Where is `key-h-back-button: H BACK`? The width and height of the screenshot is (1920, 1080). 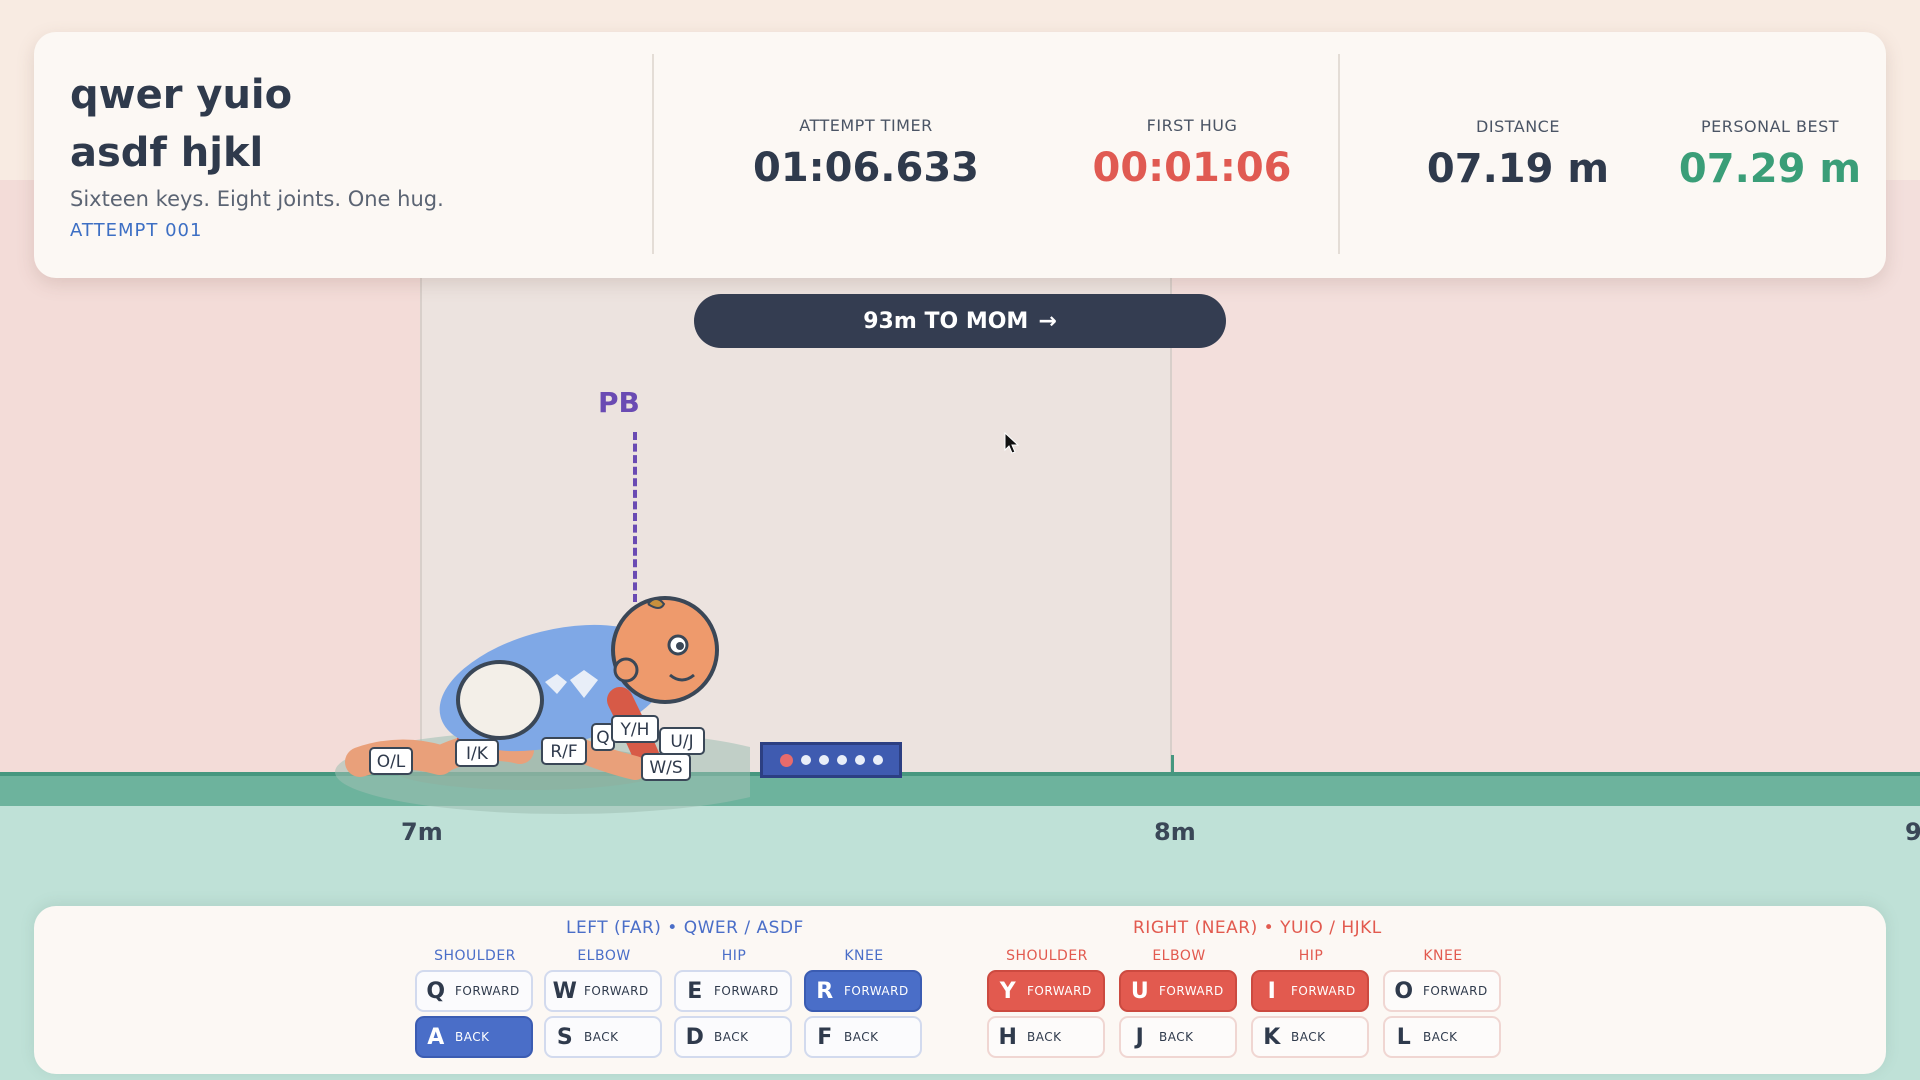 key-h-back-button: H BACK is located at coordinates (1046, 1037).